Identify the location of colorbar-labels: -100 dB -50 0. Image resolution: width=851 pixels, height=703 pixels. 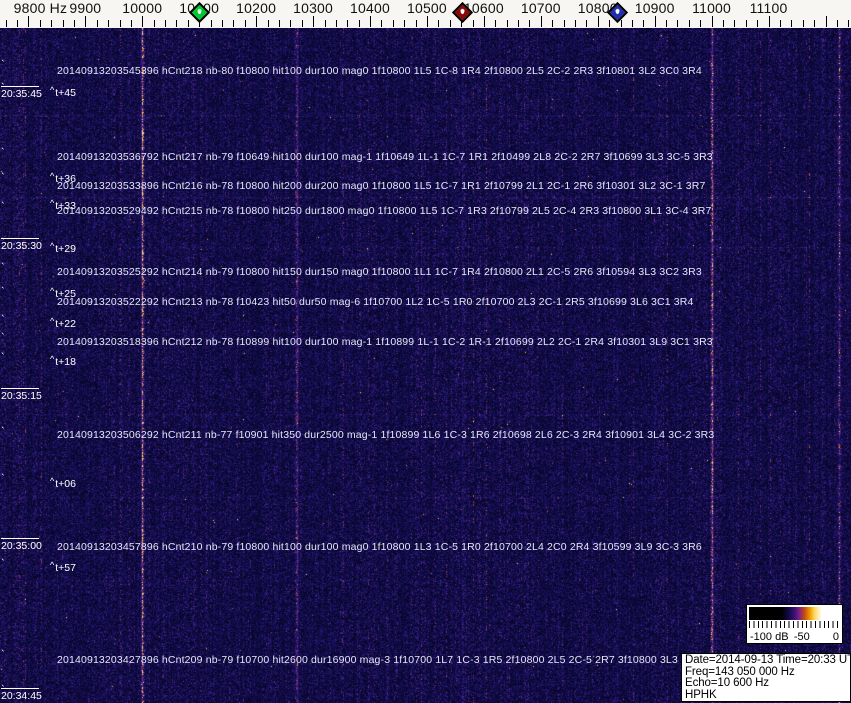
(794, 636).